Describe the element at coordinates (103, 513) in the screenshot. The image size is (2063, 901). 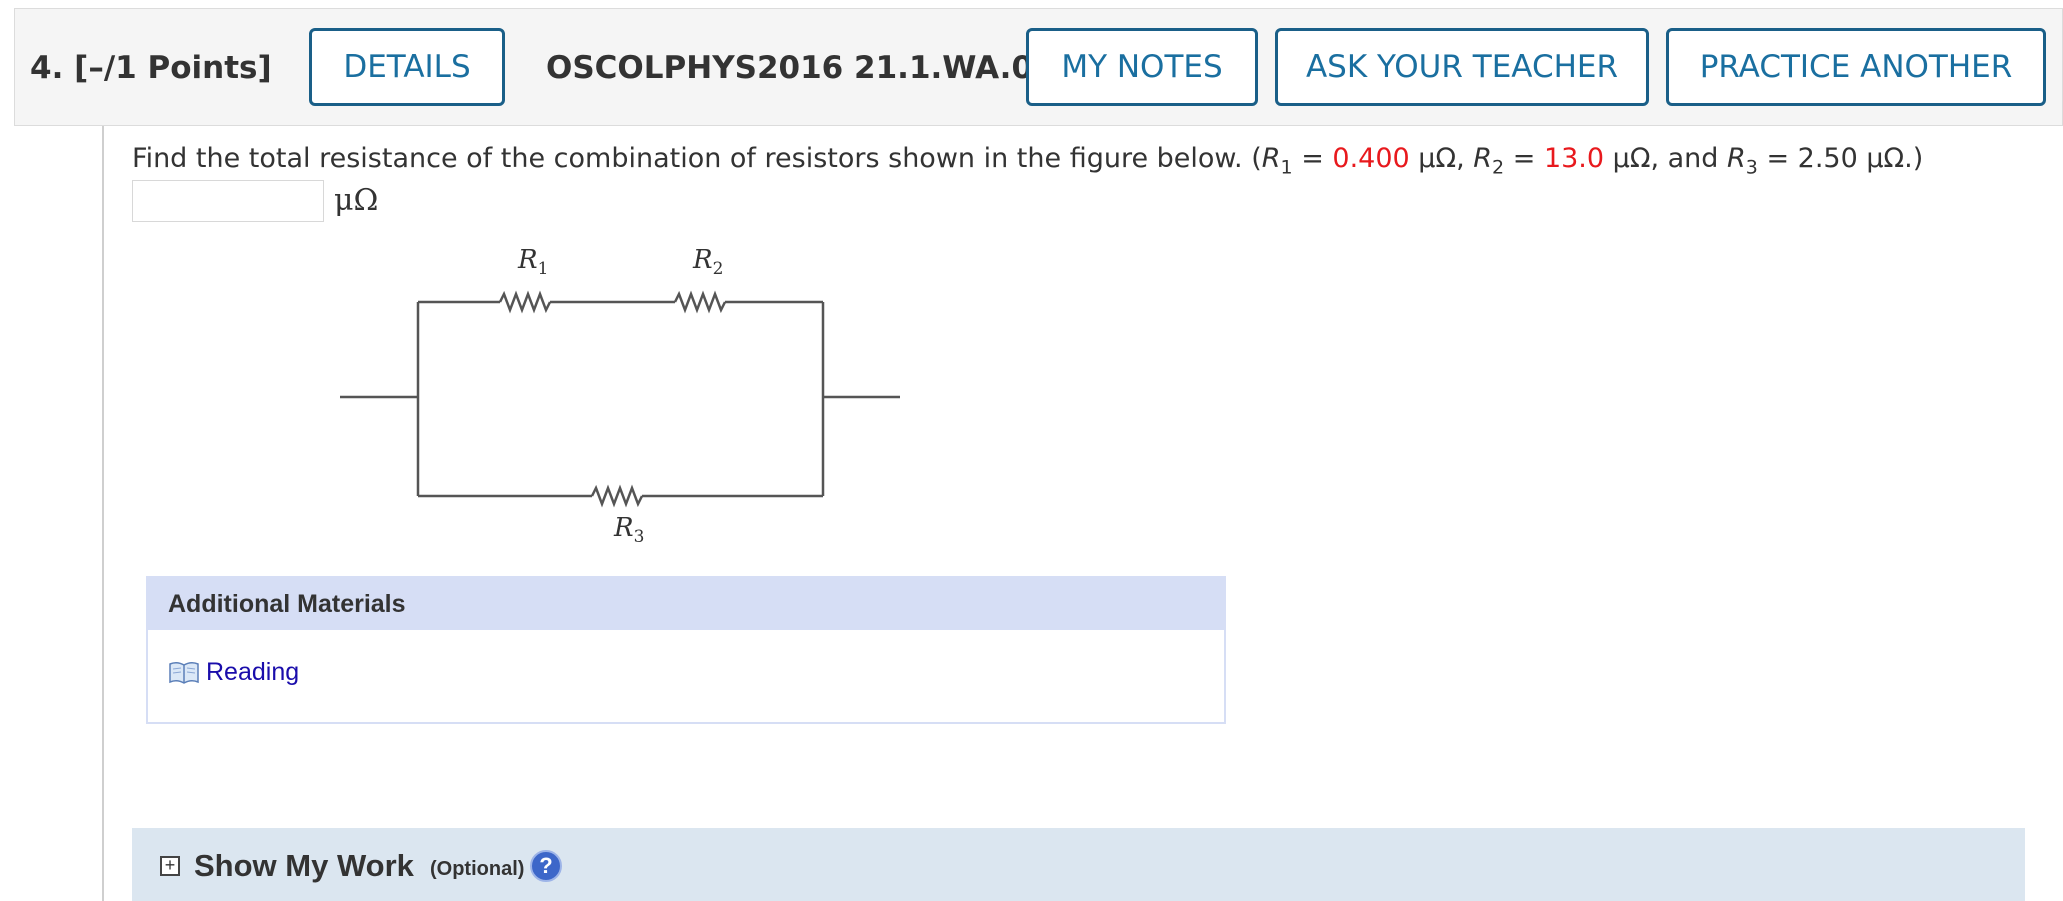
I see `question-left-rule` at that location.